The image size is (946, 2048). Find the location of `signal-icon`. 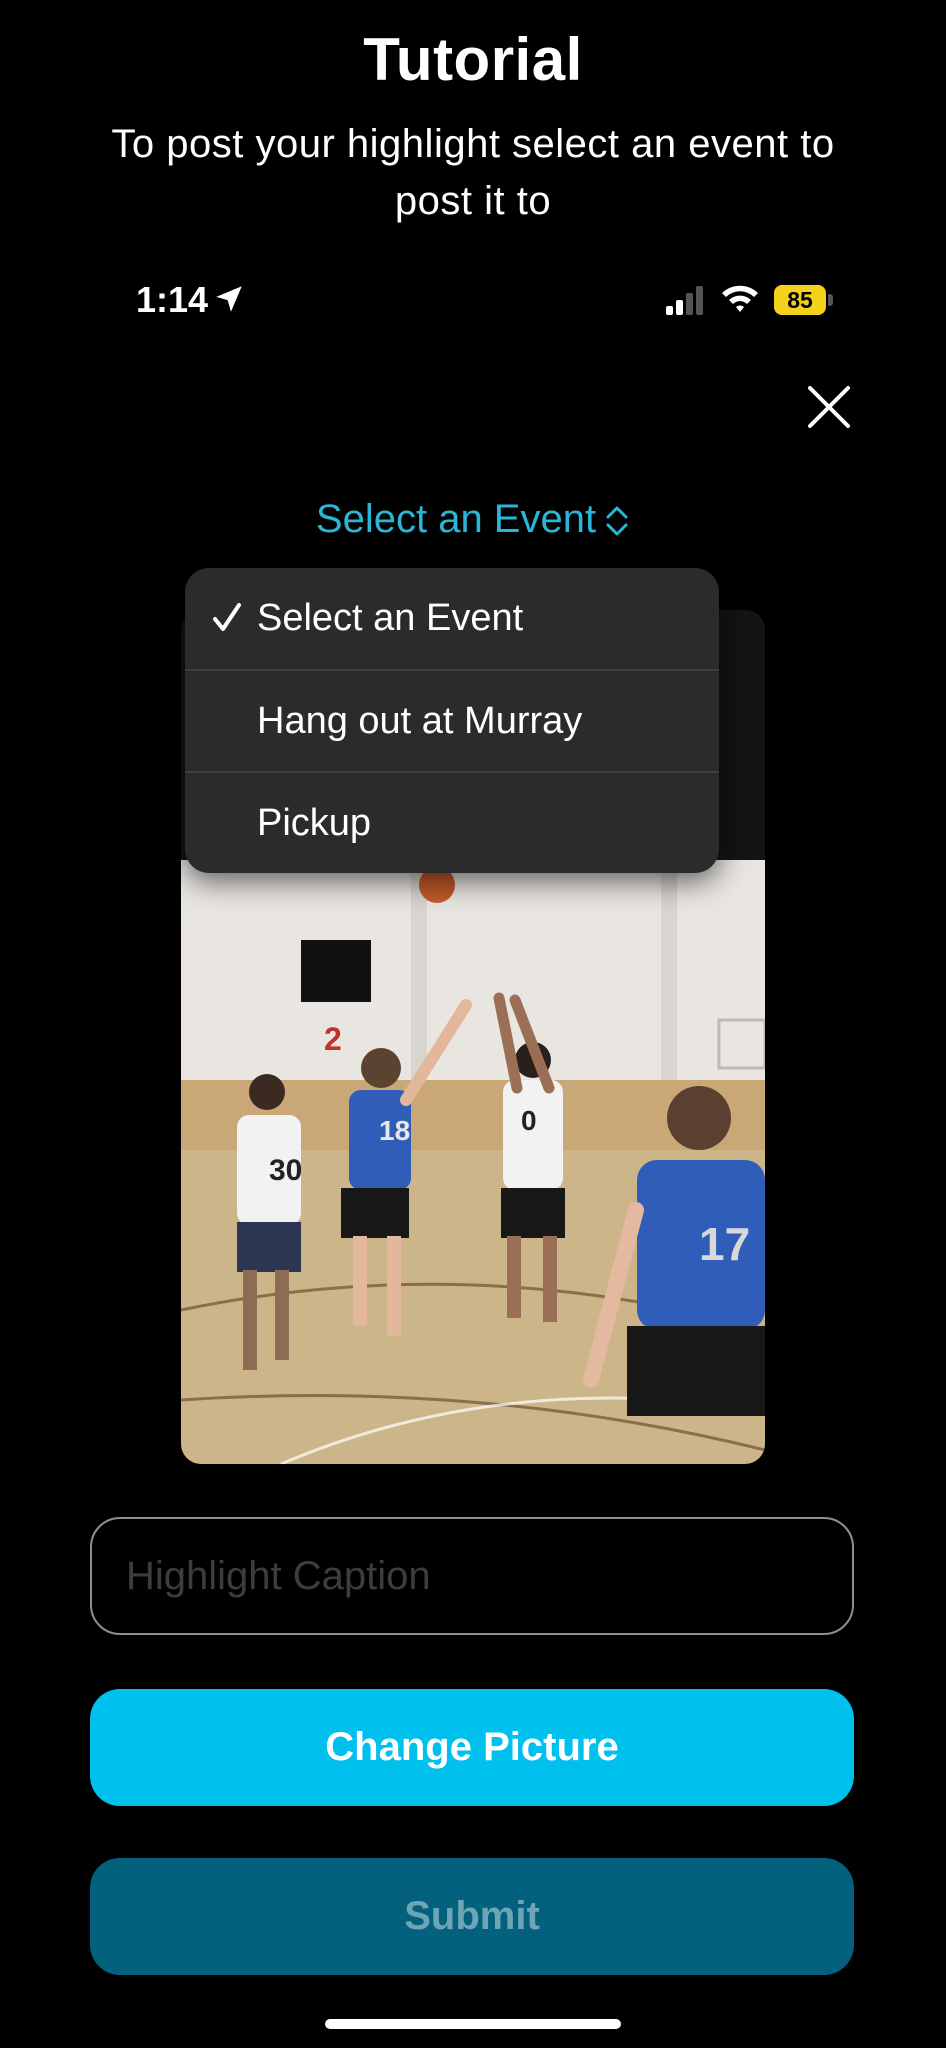

signal-icon is located at coordinates (684, 300).